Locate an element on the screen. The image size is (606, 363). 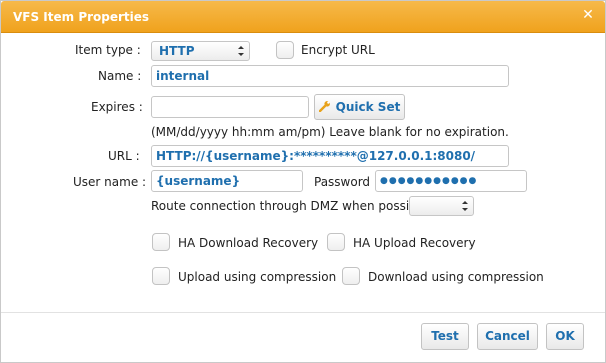
expires-field is located at coordinates (230, 107).